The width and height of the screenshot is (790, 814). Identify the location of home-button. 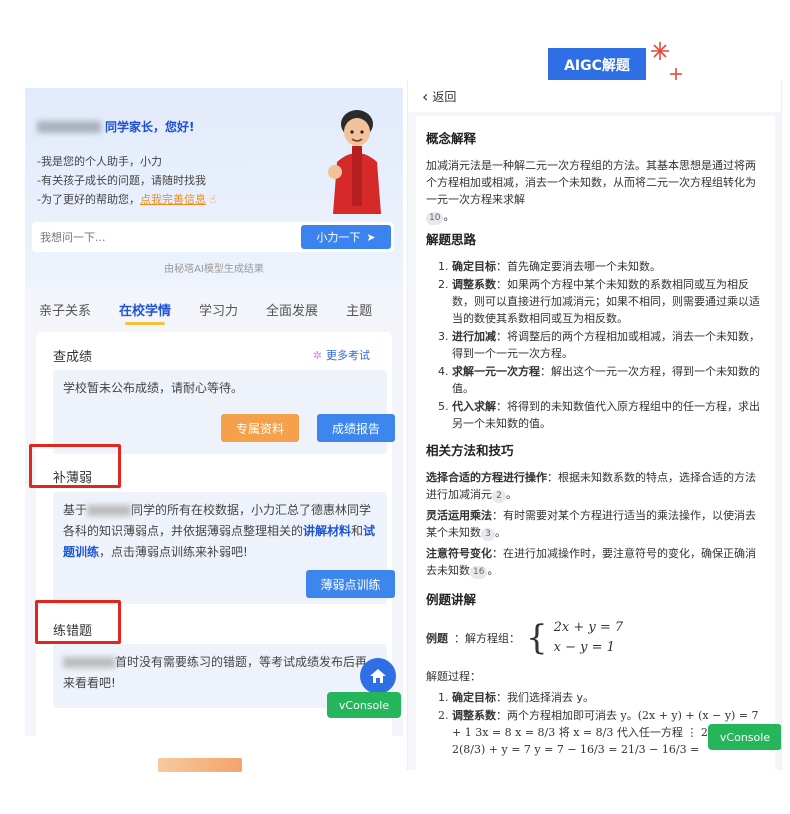
(378, 676).